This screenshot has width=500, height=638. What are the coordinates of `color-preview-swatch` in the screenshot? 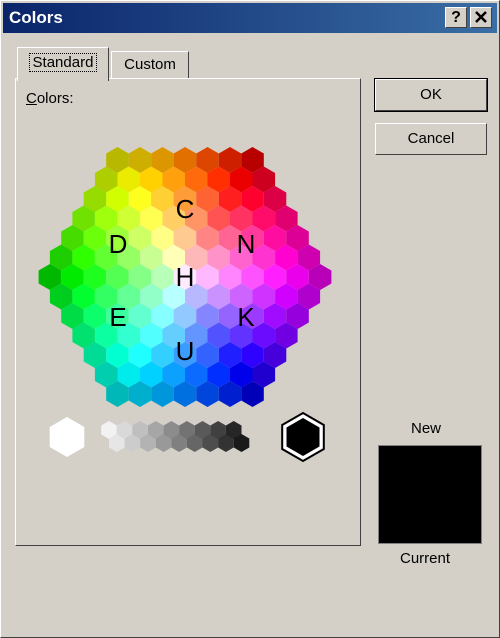 It's located at (430, 494).